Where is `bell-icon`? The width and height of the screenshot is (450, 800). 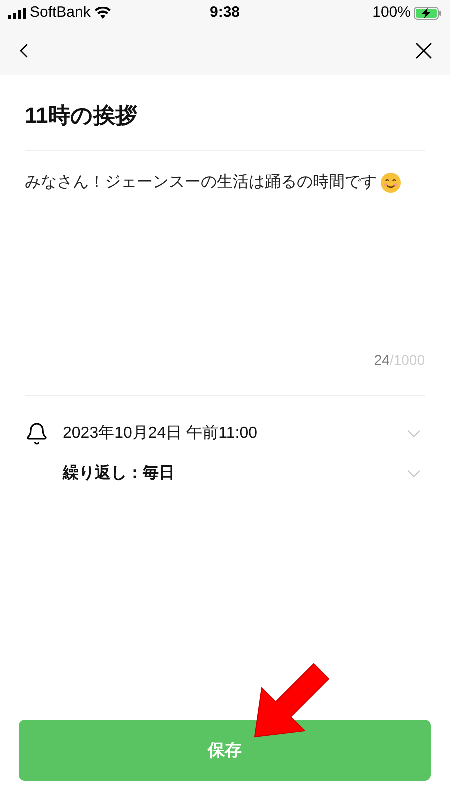 bell-icon is located at coordinates (37, 434).